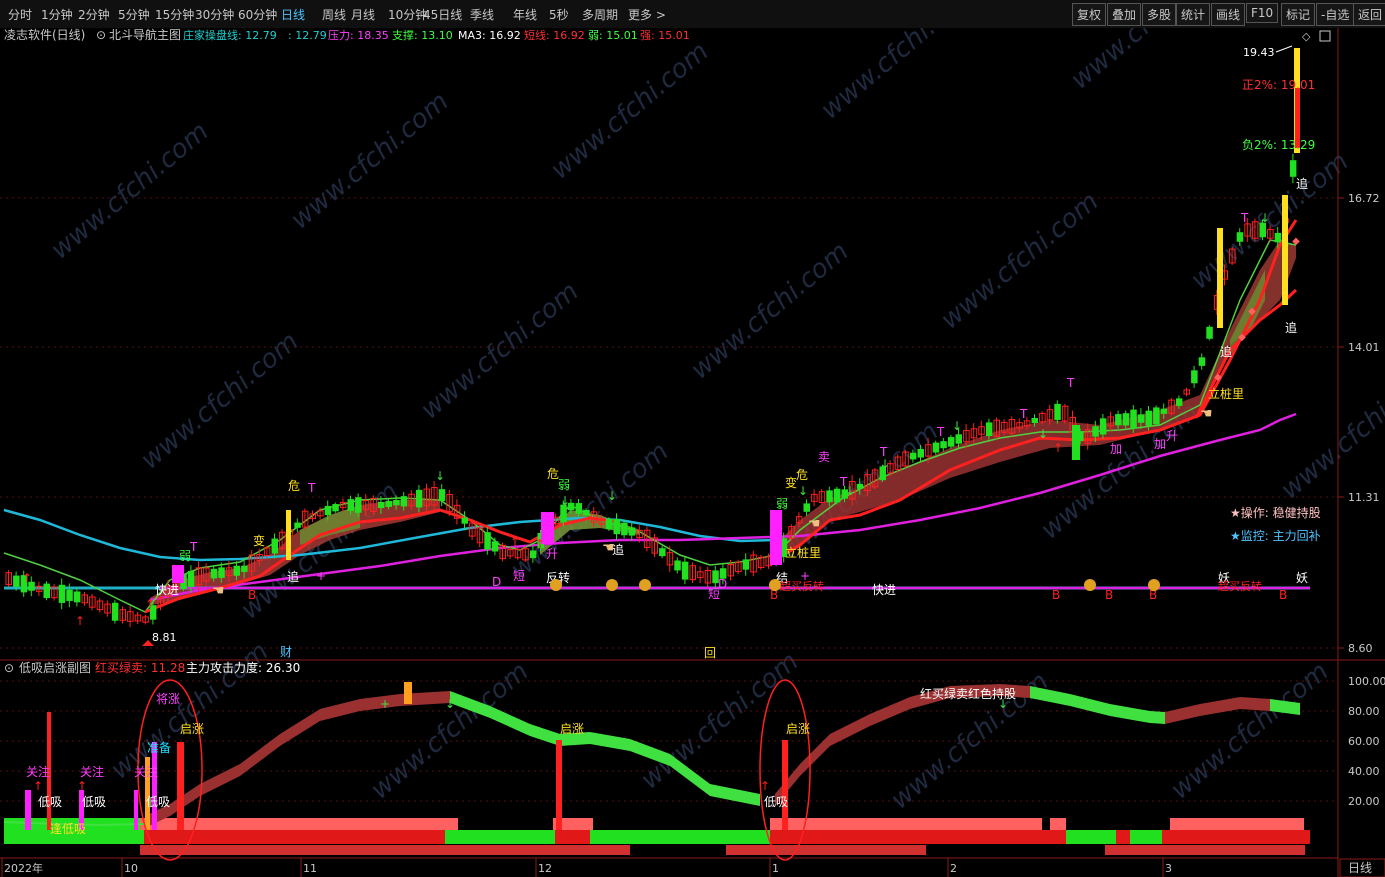  I want to click on upper-band-label: 正2%: 19.01, so click(1278, 85).